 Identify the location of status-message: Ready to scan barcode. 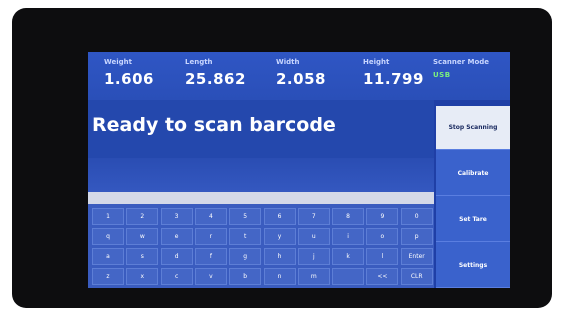
(214, 125).